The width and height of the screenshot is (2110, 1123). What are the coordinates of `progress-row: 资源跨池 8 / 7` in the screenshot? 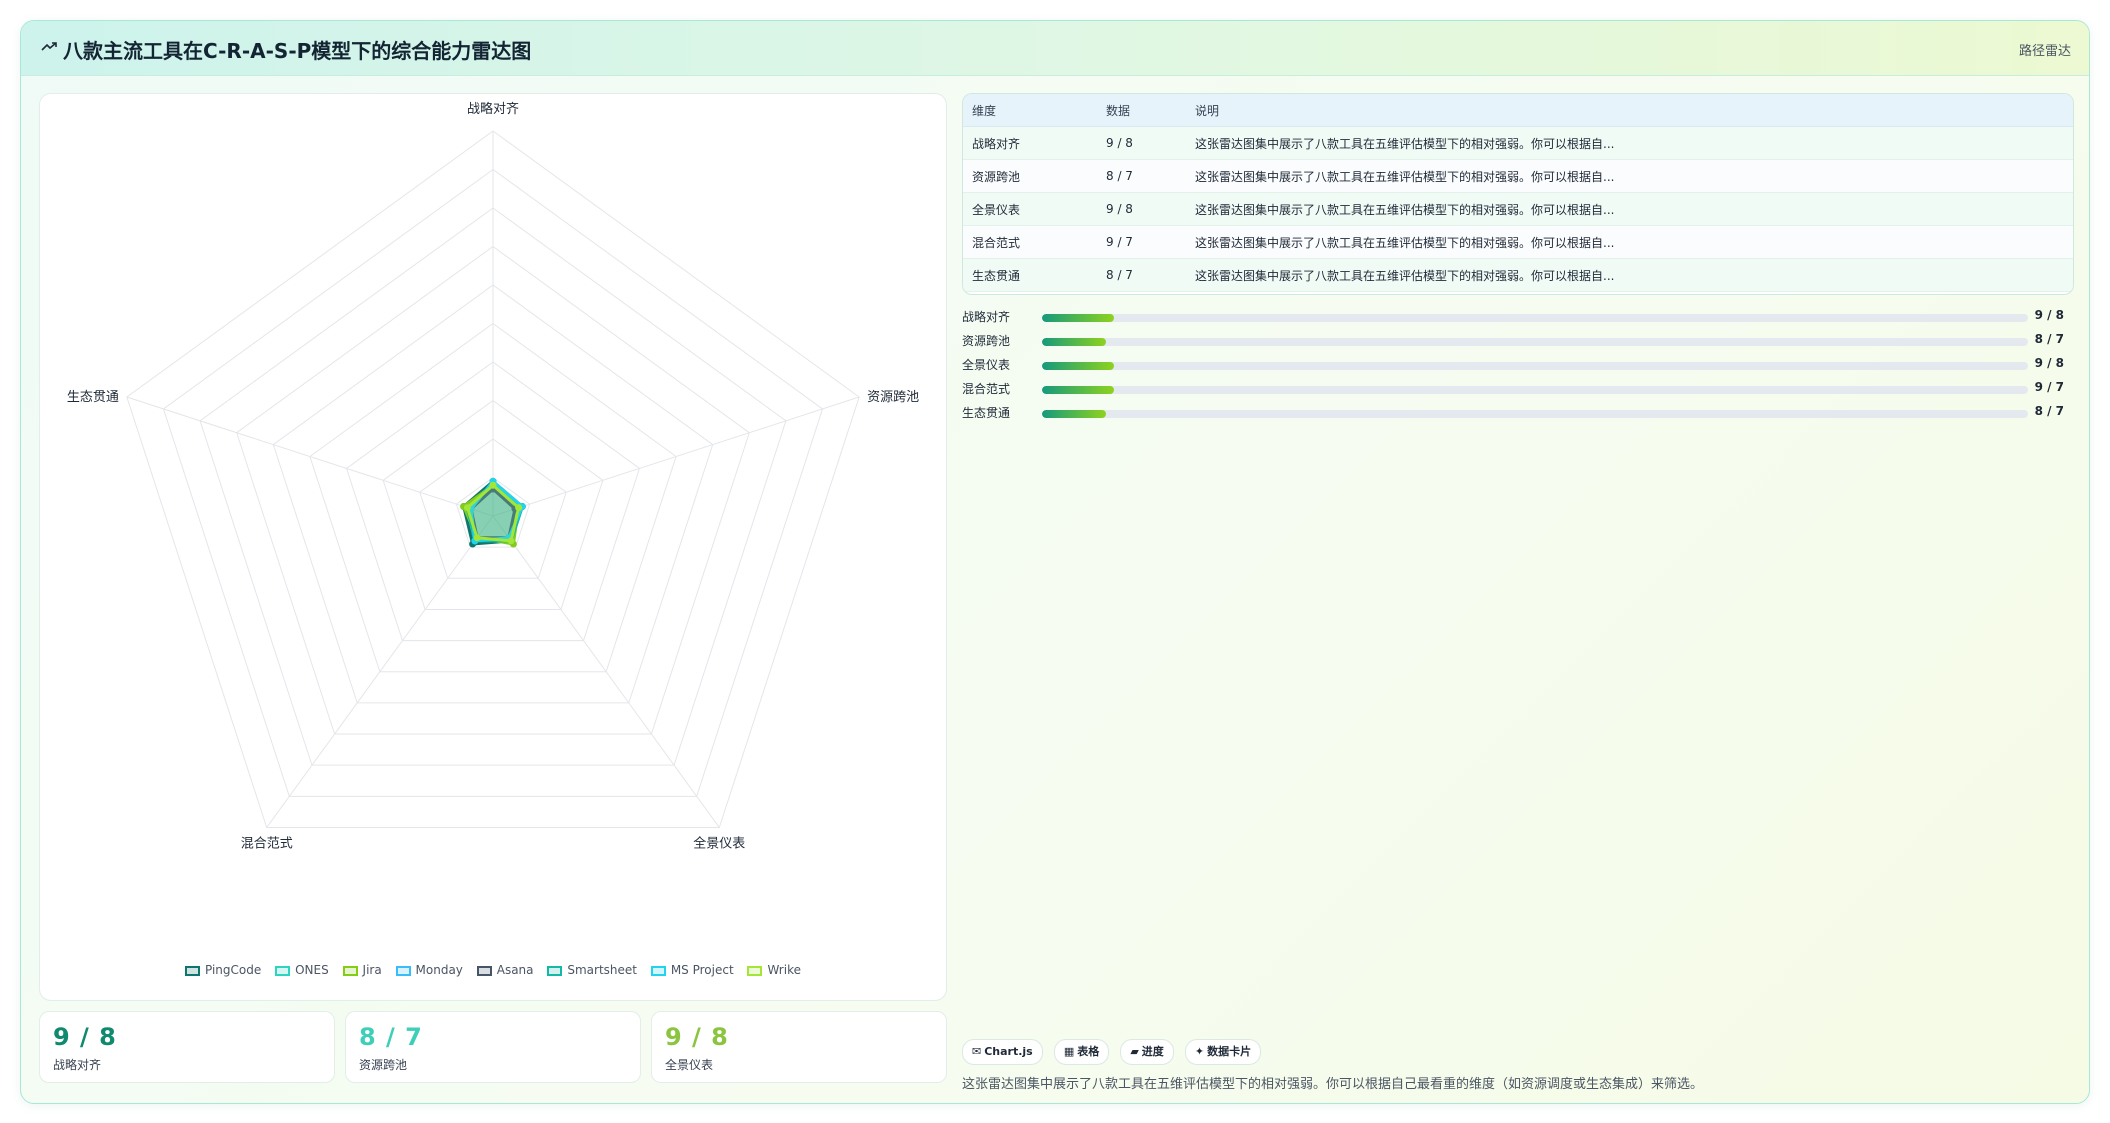 It's located at (1517, 340).